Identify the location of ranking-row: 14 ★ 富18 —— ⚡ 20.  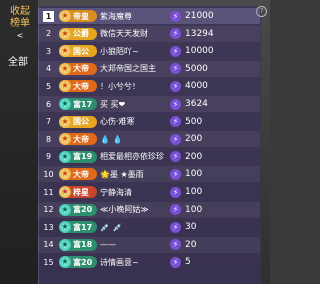
(149, 244).